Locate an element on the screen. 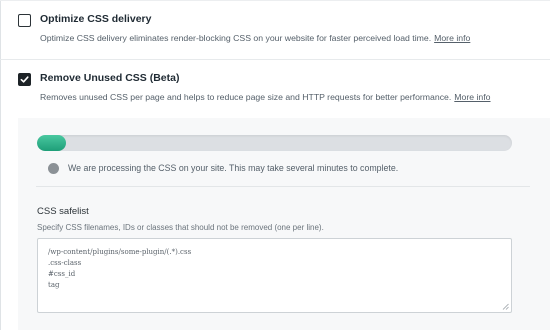 Image resolution: width=550 pixels, height=330 pixels. remove-unused-css-more-info-link: More info is located at coordinates (472, 97).